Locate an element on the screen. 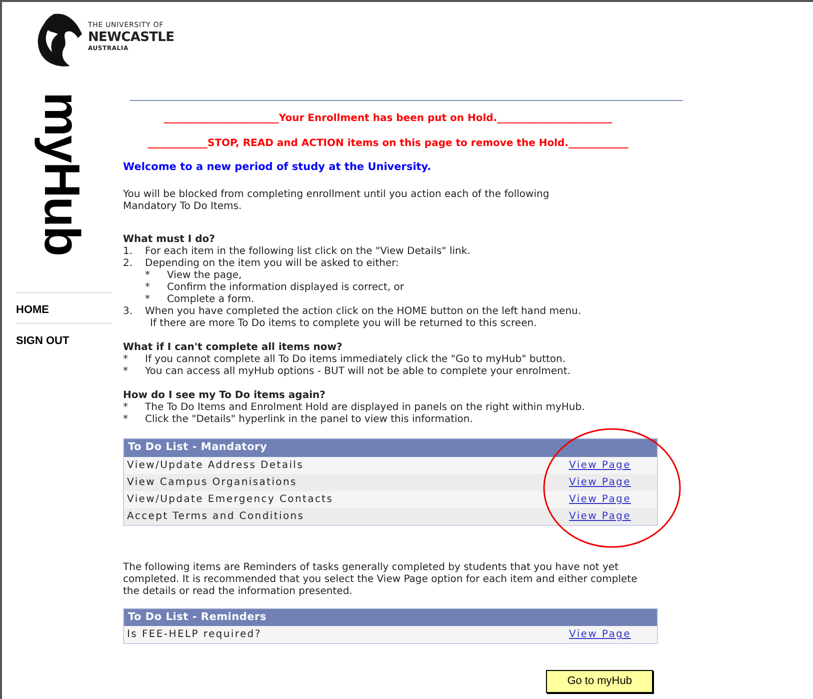 This screenshot has width=813, height=699. welcome-heading: Welcome to a new period of study at the University. is located at coordinates (277, 167).